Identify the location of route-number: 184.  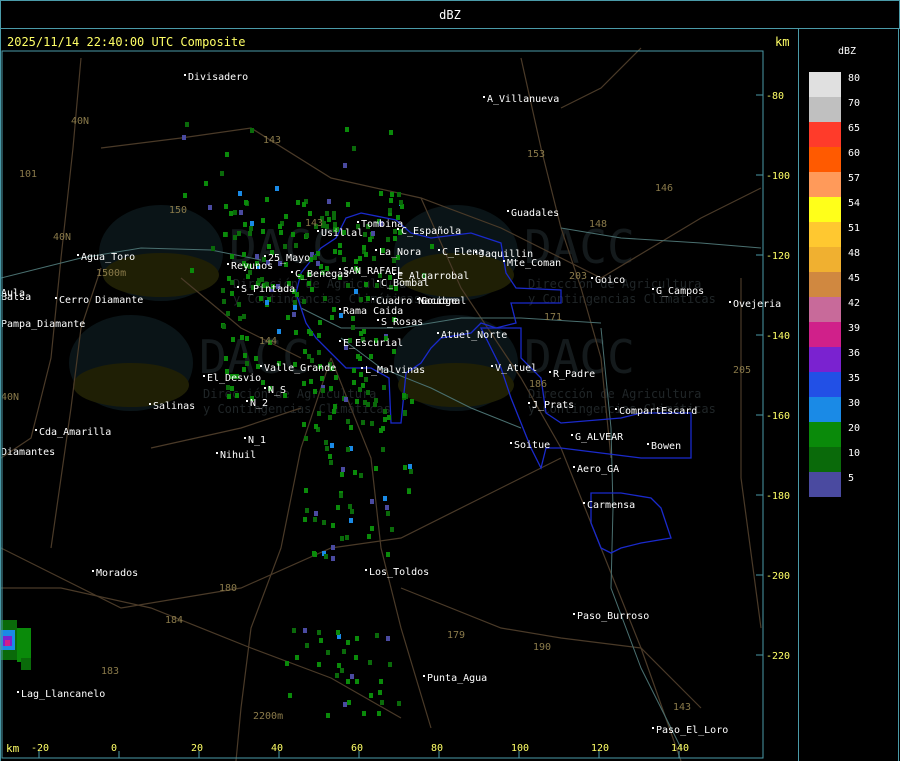
(174, 620).